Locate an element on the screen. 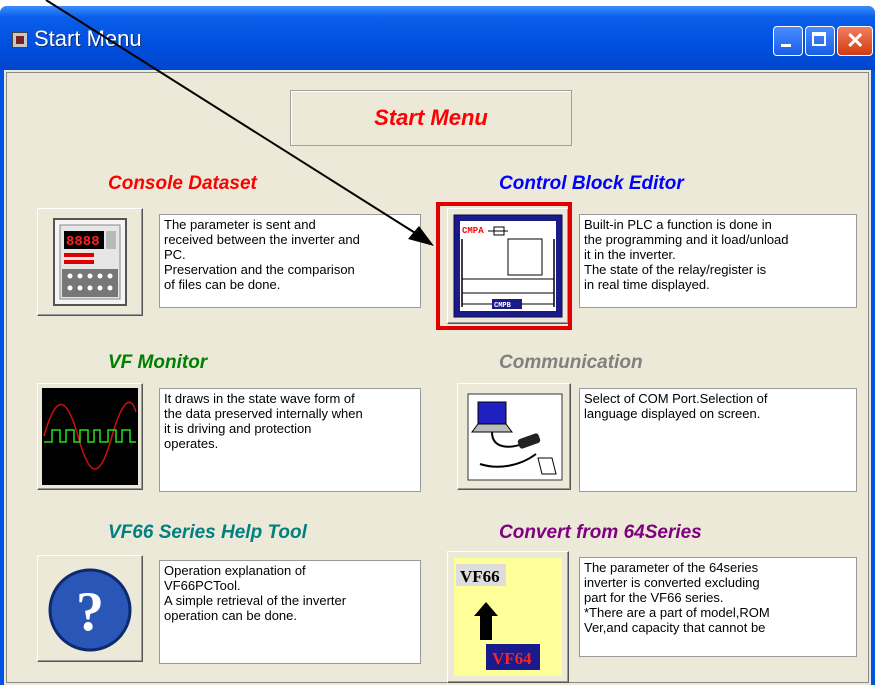 The image size is (875, 685). header-panel: Start Menu is located at coordinates (431, 118).